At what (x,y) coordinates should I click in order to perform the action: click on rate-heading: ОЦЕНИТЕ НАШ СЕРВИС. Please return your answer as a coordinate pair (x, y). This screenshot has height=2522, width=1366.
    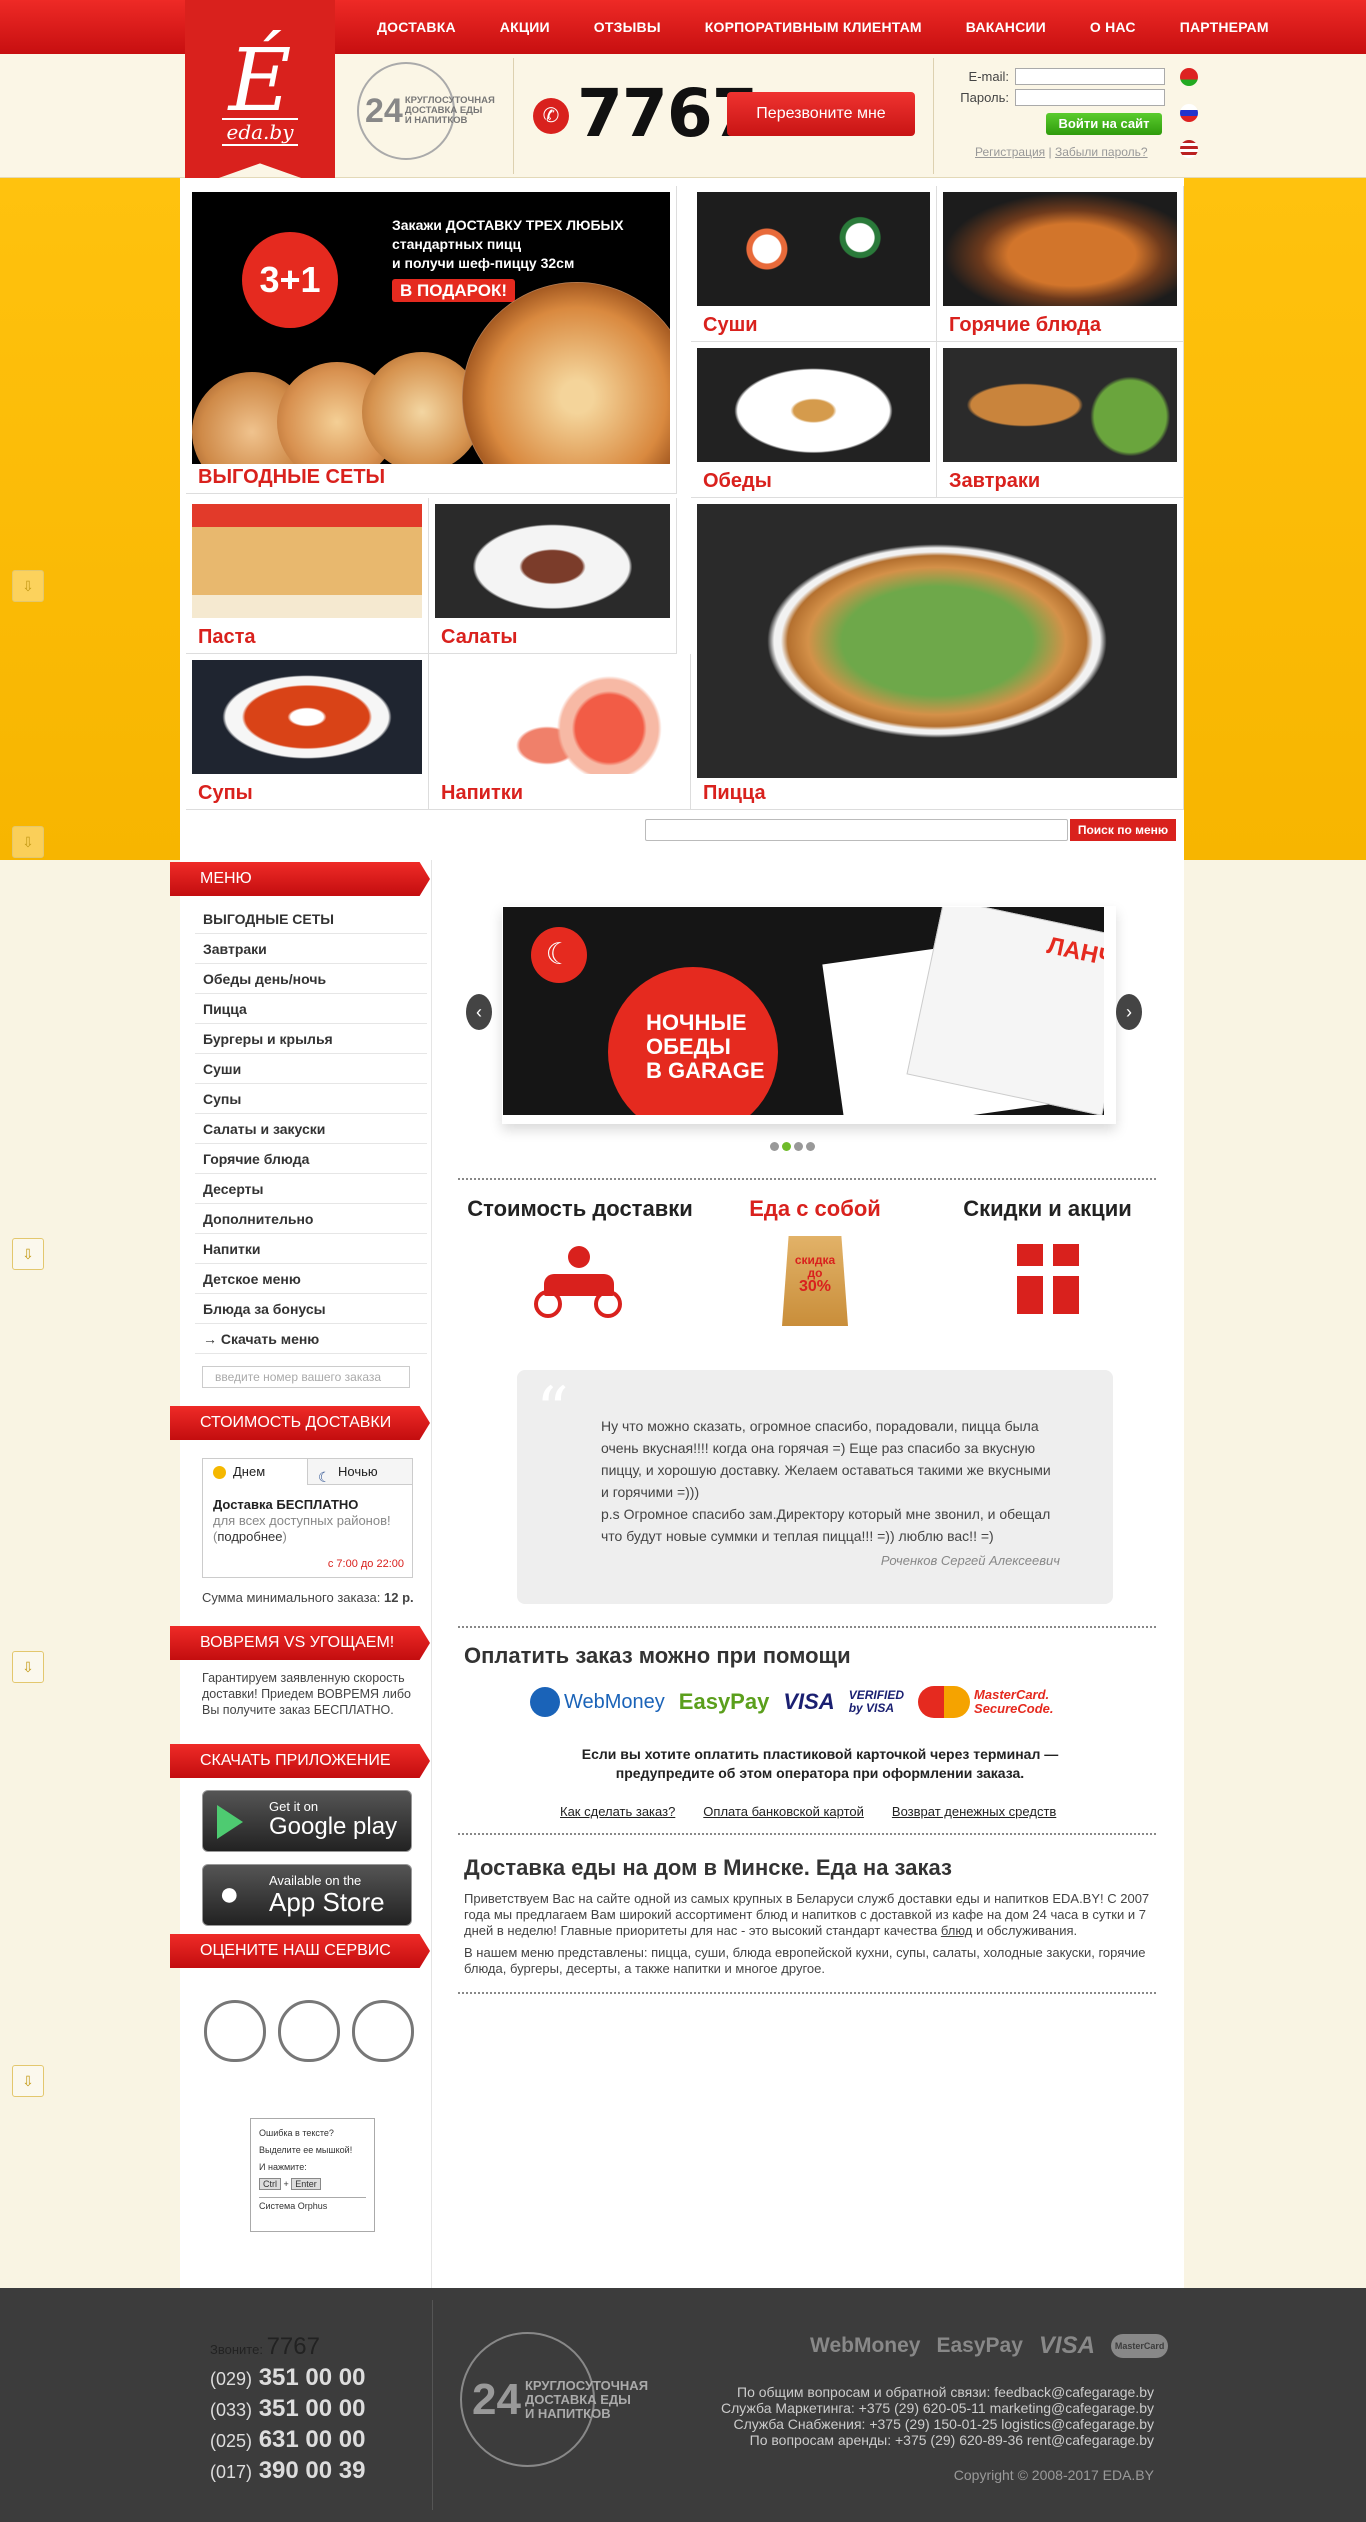
    Looking at the image, I should click on (300, 1951).